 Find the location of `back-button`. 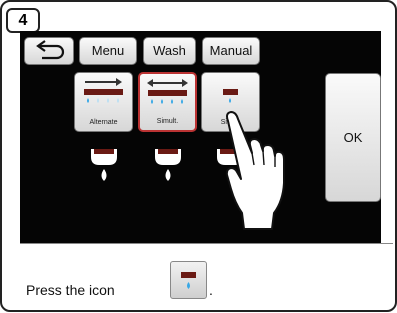

back-button is located at coordinates (49, 51).